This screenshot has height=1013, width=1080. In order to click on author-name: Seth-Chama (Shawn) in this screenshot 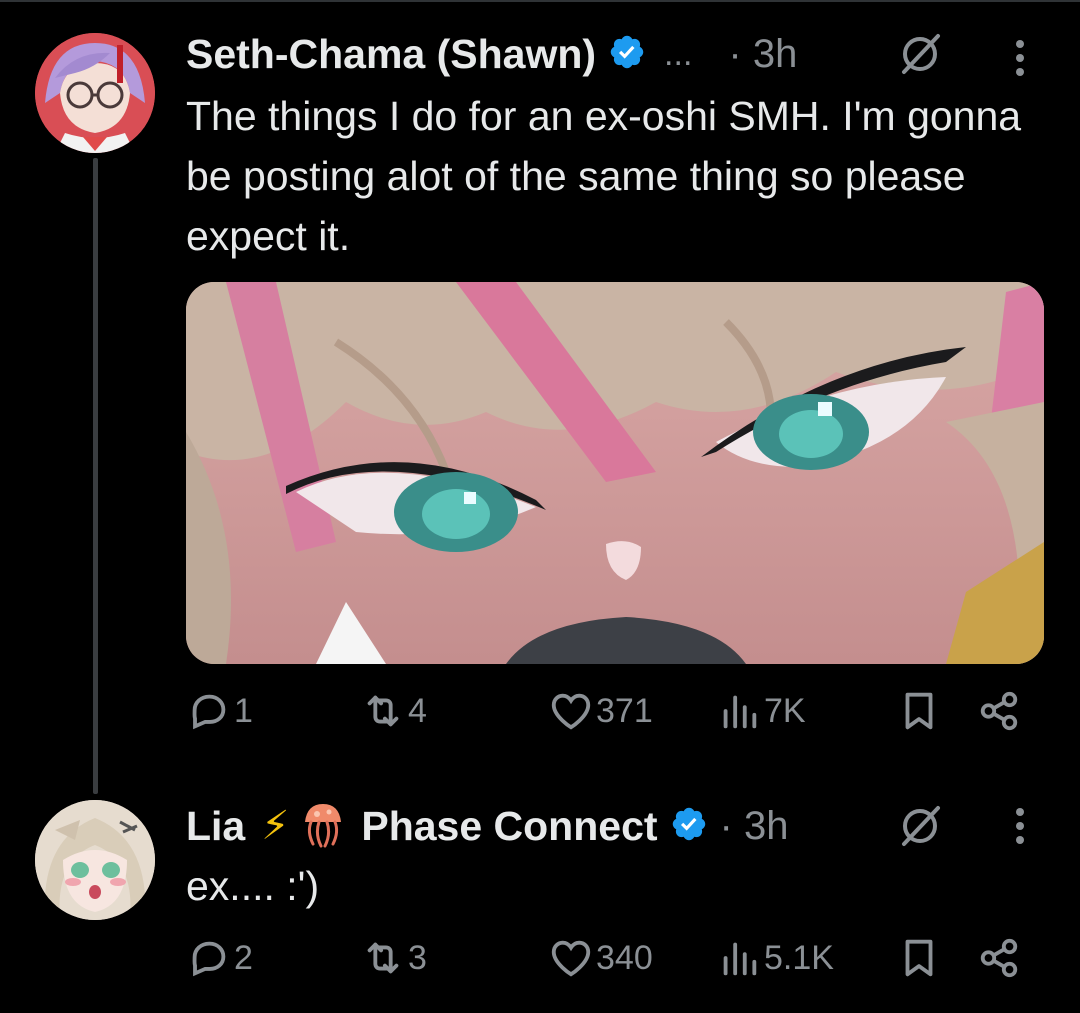, I will do `click(391, 54)`.